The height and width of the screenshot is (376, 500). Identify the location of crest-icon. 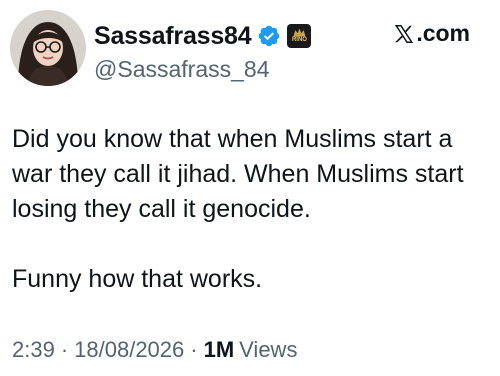
(299, 32).